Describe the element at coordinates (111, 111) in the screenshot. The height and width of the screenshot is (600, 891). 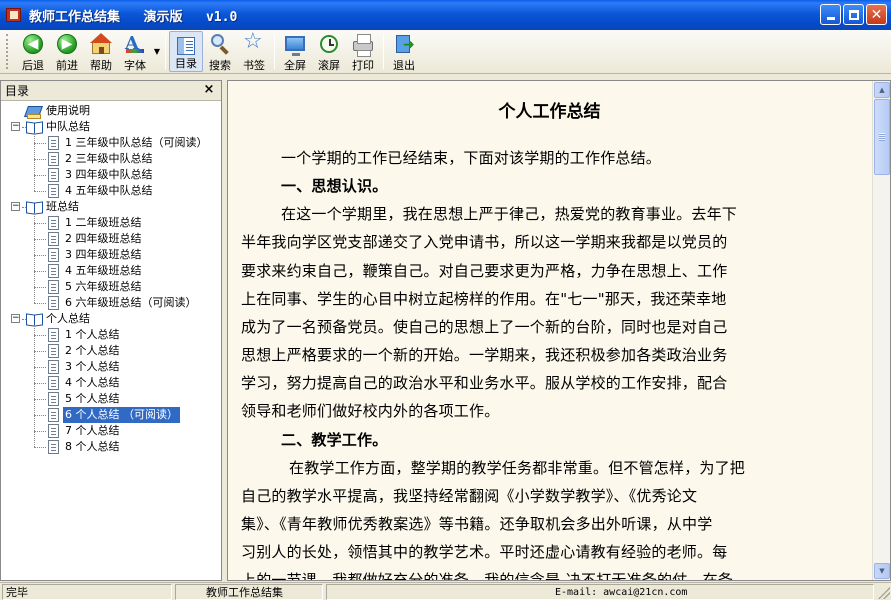
I see `tree-item-help: 使用说明` at that location.